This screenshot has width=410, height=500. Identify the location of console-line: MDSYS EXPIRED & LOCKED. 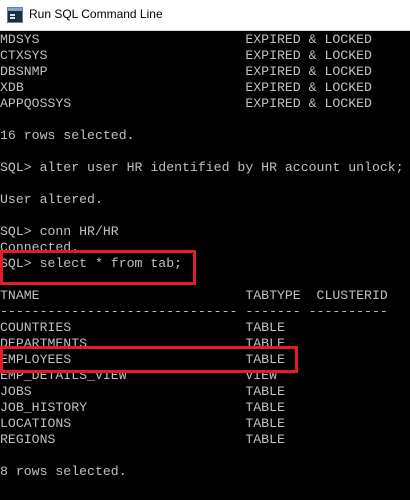
(186, 39).